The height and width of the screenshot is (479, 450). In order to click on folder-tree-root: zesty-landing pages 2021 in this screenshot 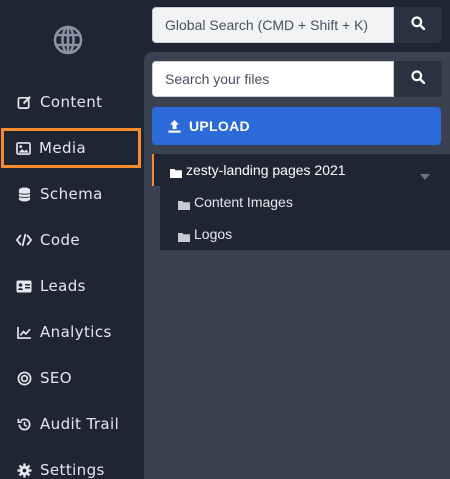, I will do `click(301, 170)`.